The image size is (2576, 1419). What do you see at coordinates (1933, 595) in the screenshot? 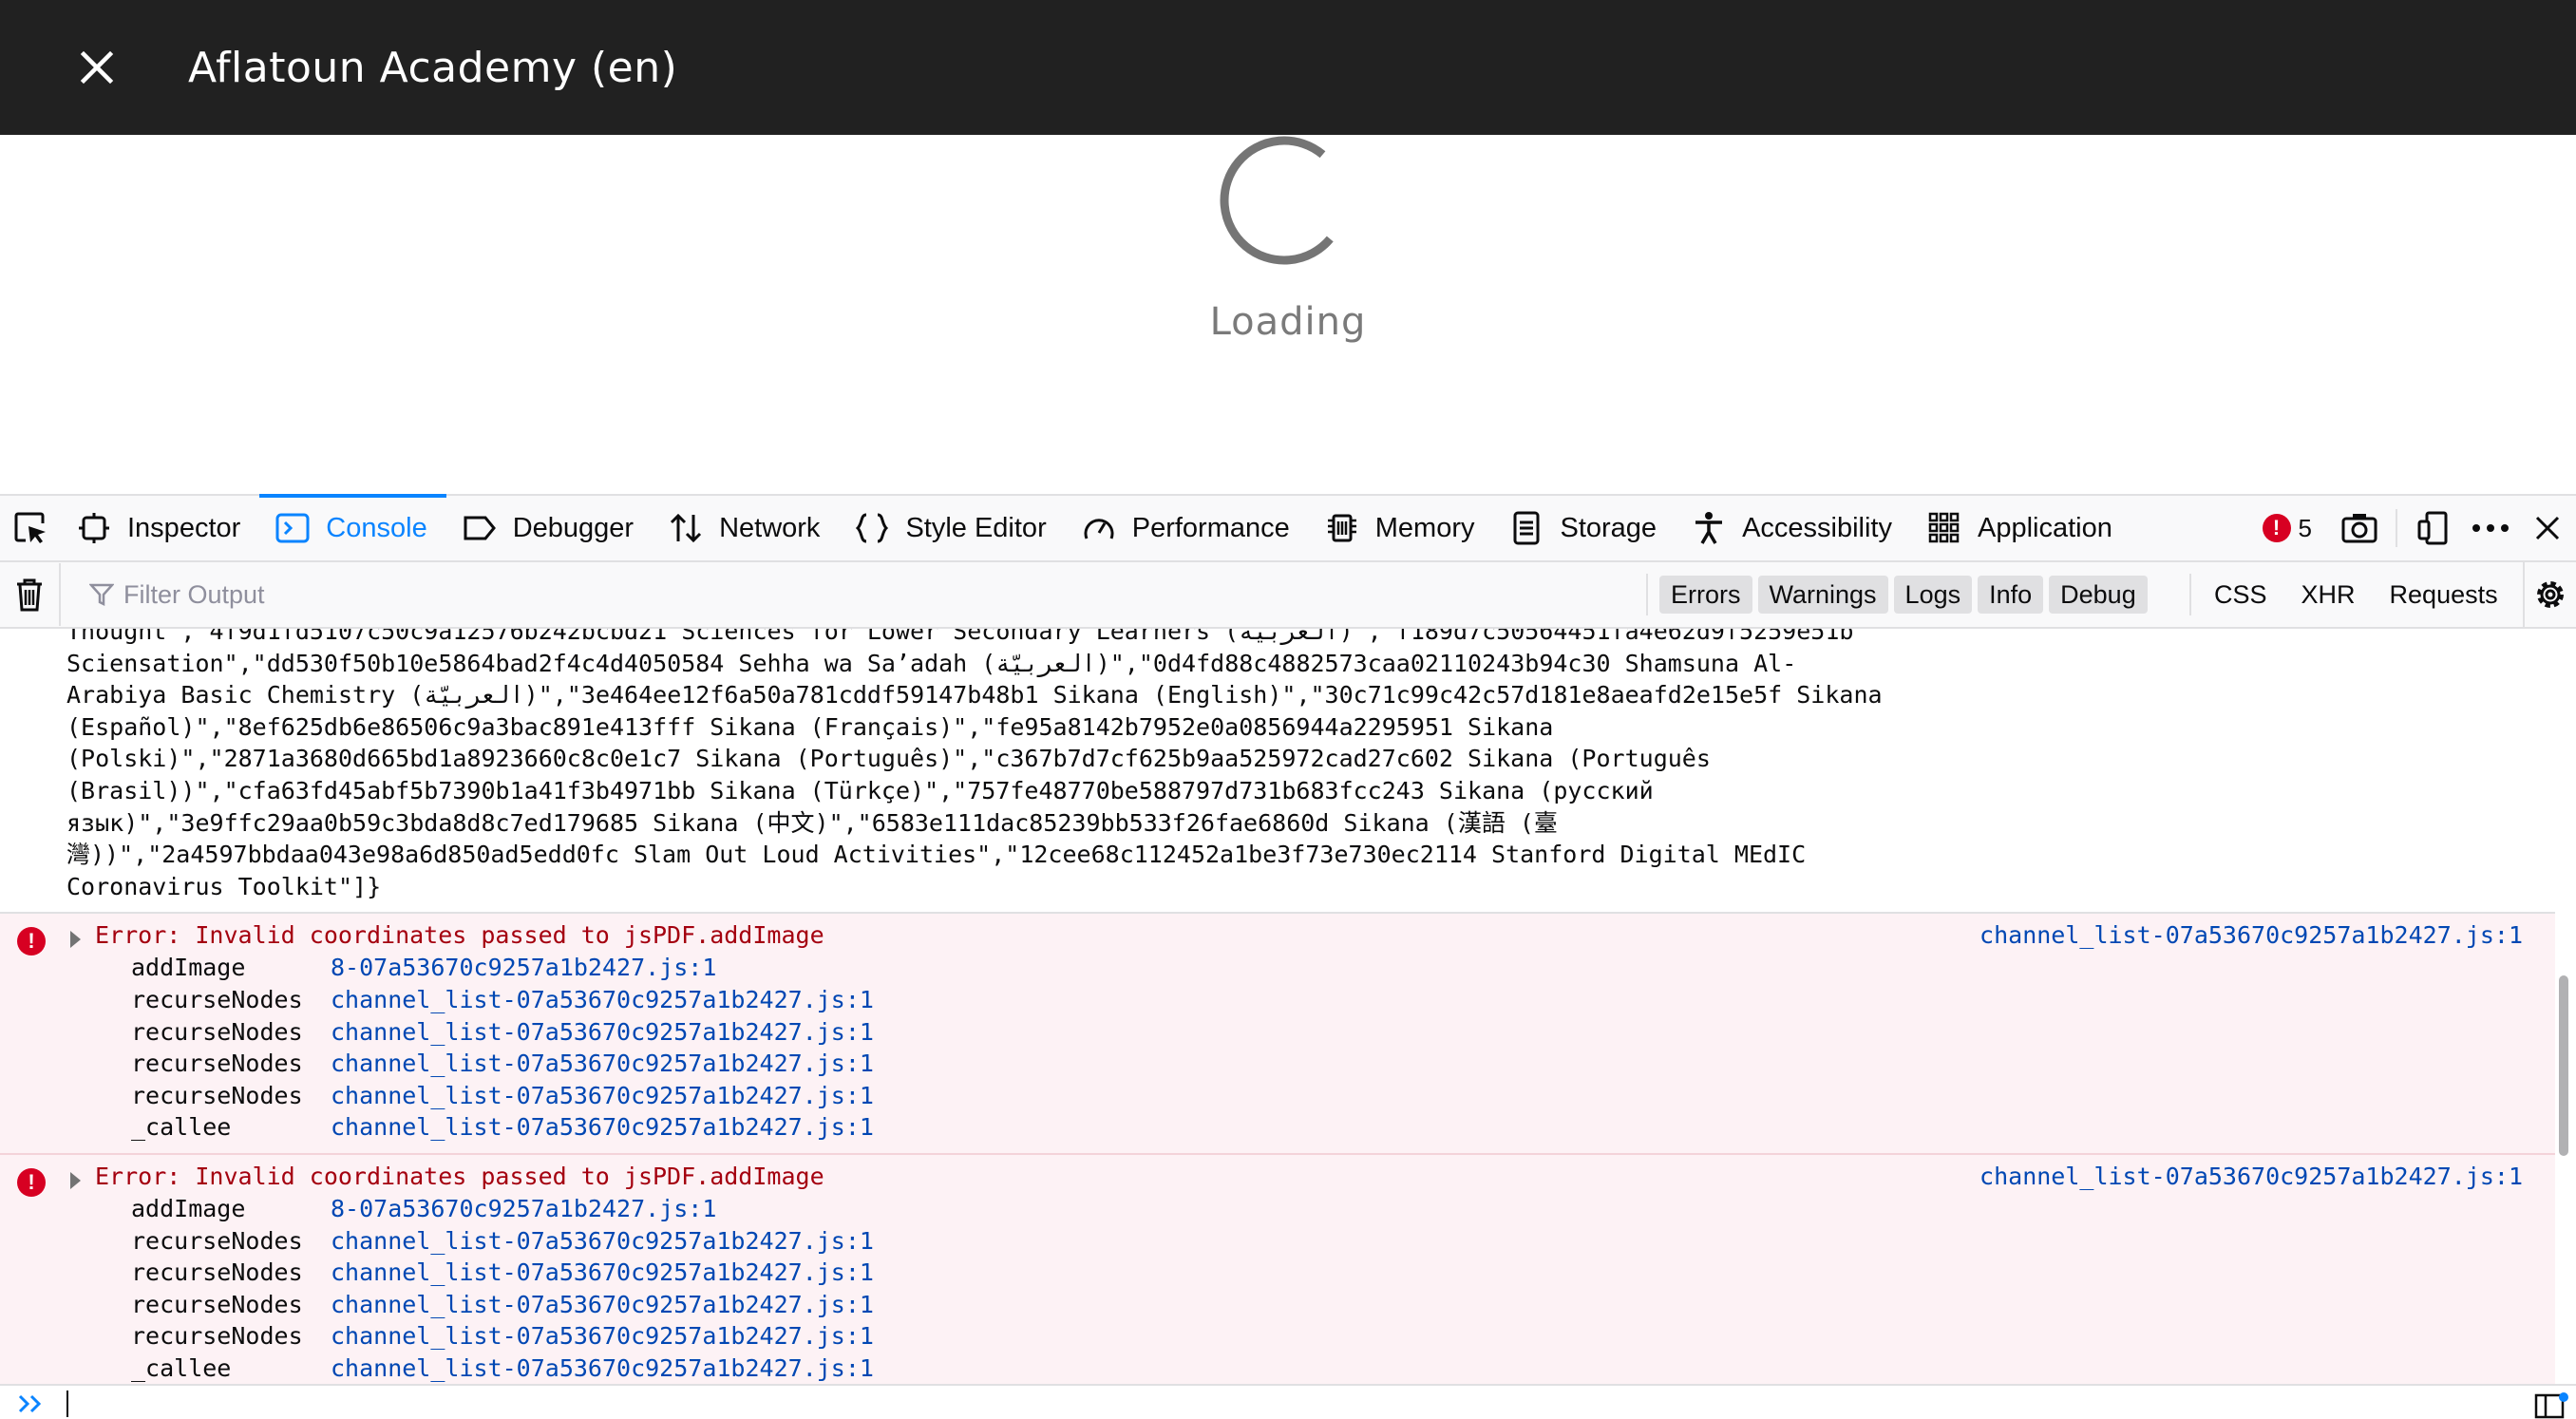
I see `filter-logs-button: Logs` at bounding box center [1933, 595].